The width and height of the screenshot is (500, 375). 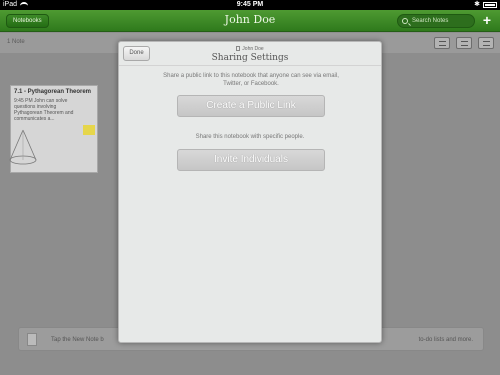 I want to click on cone-thumbnail-icon, so click(x=23, y=147).